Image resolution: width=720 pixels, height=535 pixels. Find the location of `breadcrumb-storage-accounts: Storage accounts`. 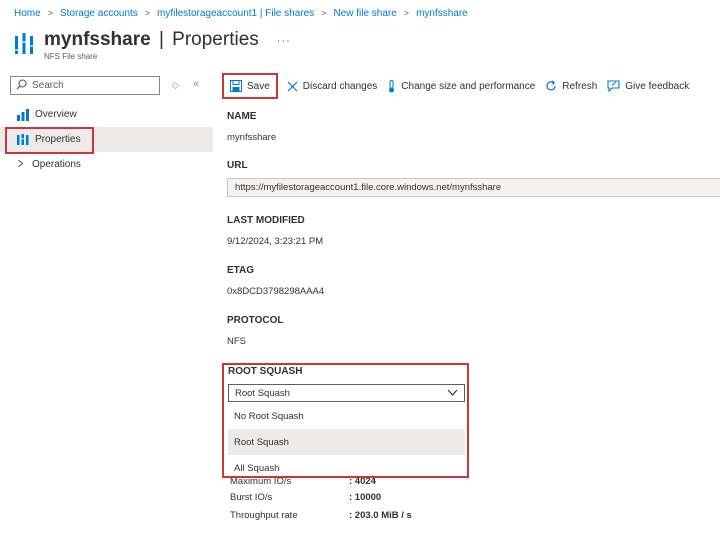

breadcrumb-storage-accounts: Storage accounts is located at coordinates (99, 13).